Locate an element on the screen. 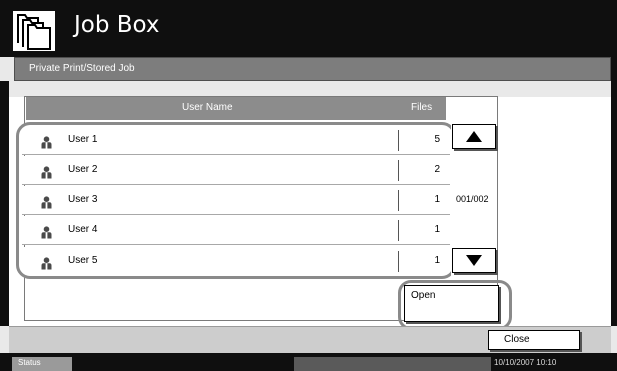 The width and height of the screenshot is (617, 371). close-button: Close is located at coordinates (534, 340).